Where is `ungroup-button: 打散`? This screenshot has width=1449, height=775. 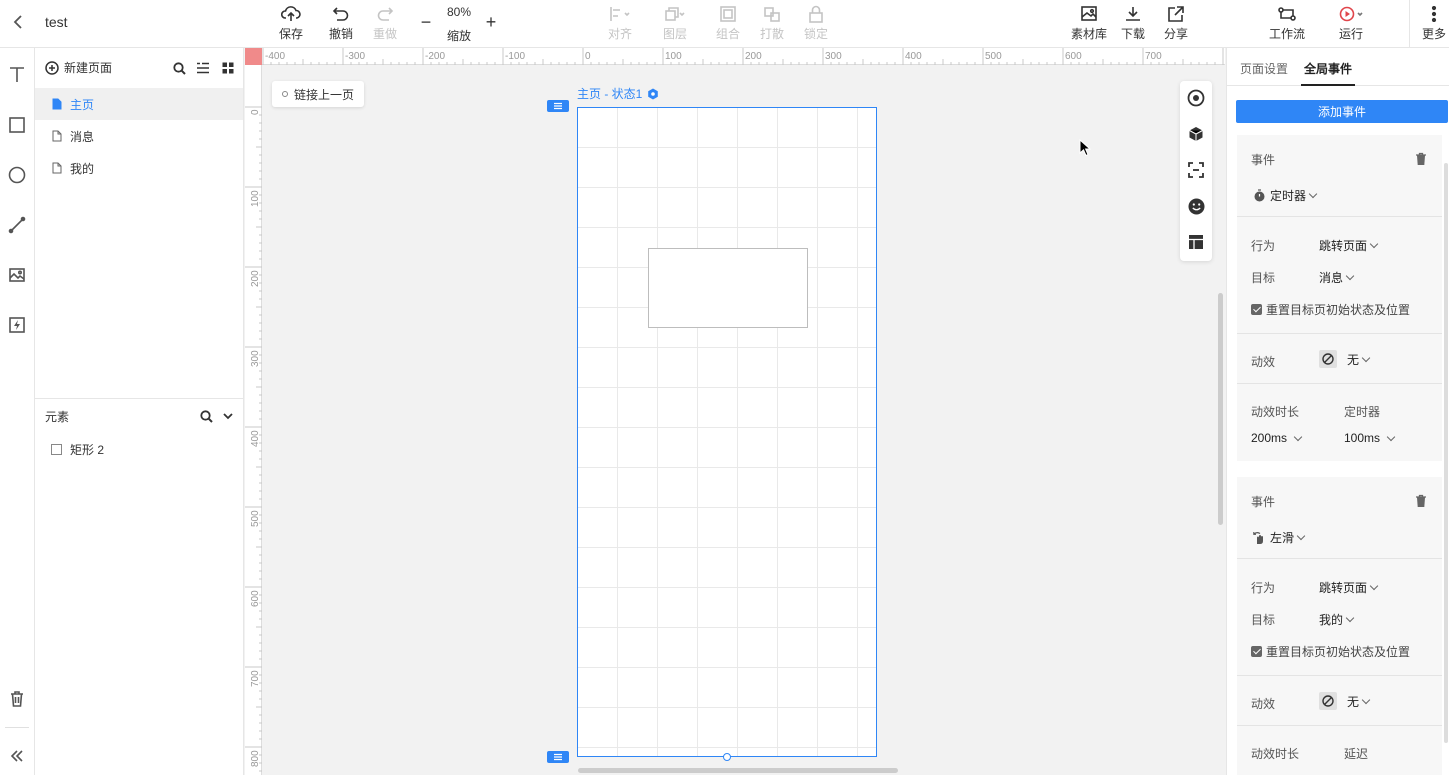
ungroup-button: 打散 is located at coordinates (772, 24).